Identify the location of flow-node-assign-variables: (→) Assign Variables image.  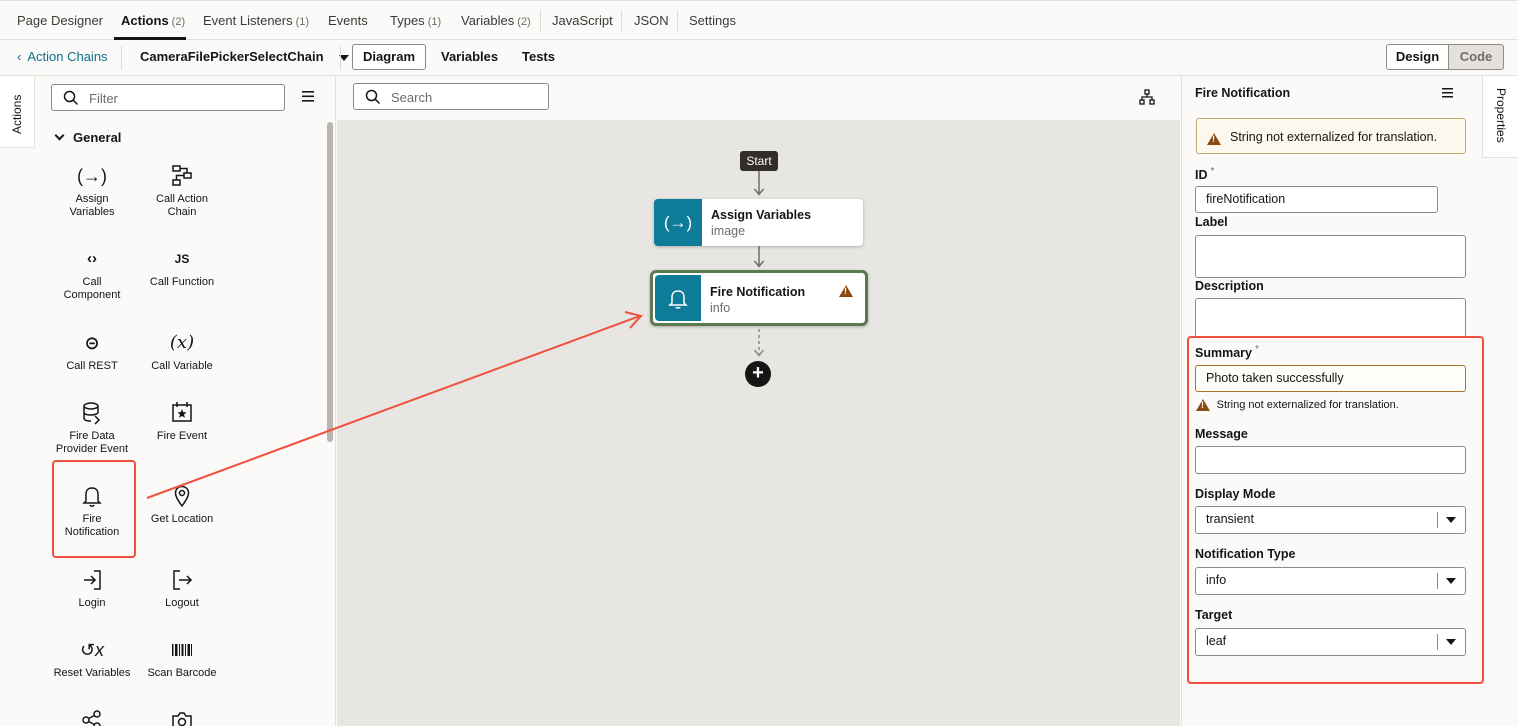
(758, 222).